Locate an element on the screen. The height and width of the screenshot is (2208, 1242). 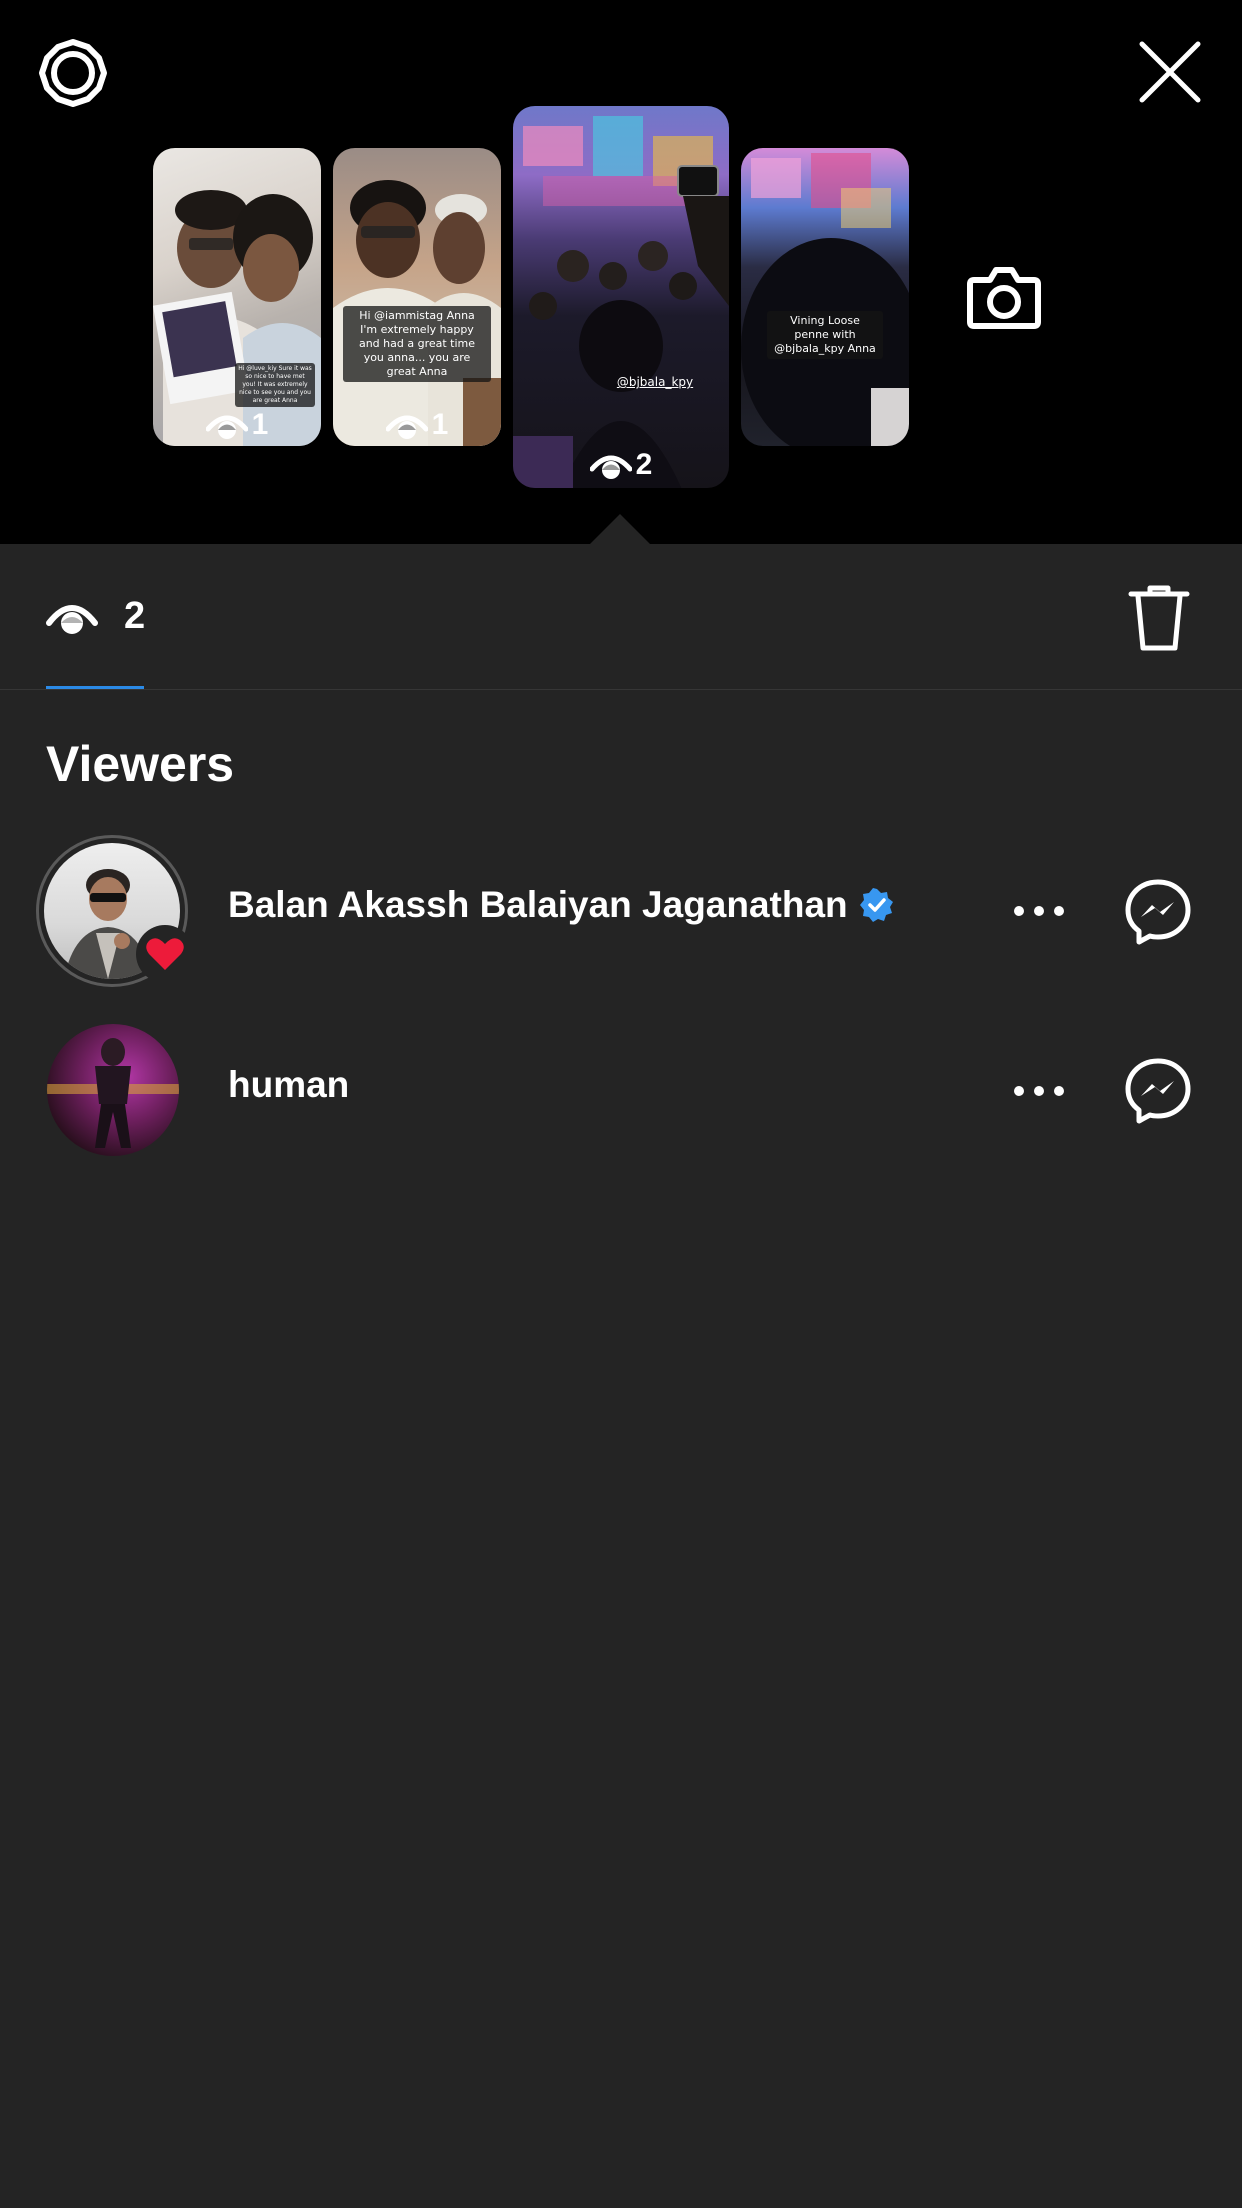
verified-badge-icon is located at coordinates (876, 905).